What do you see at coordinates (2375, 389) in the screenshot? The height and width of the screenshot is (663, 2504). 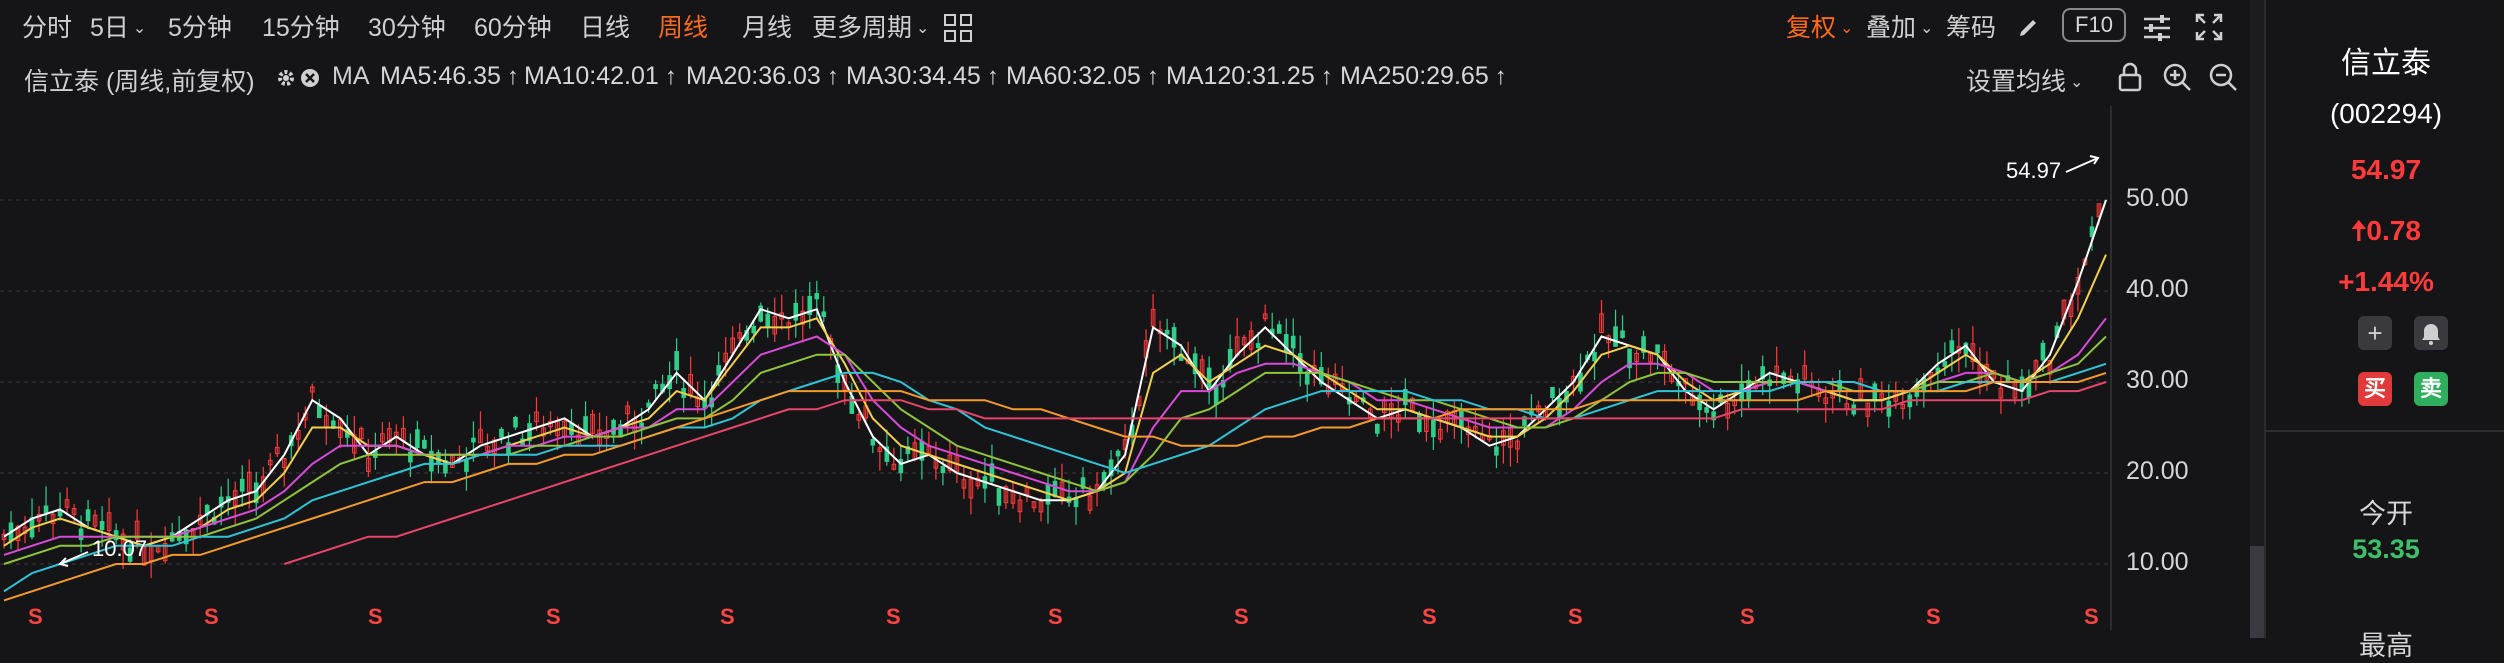 I see `buy-button: 买` at bounding box center [2375, 389].